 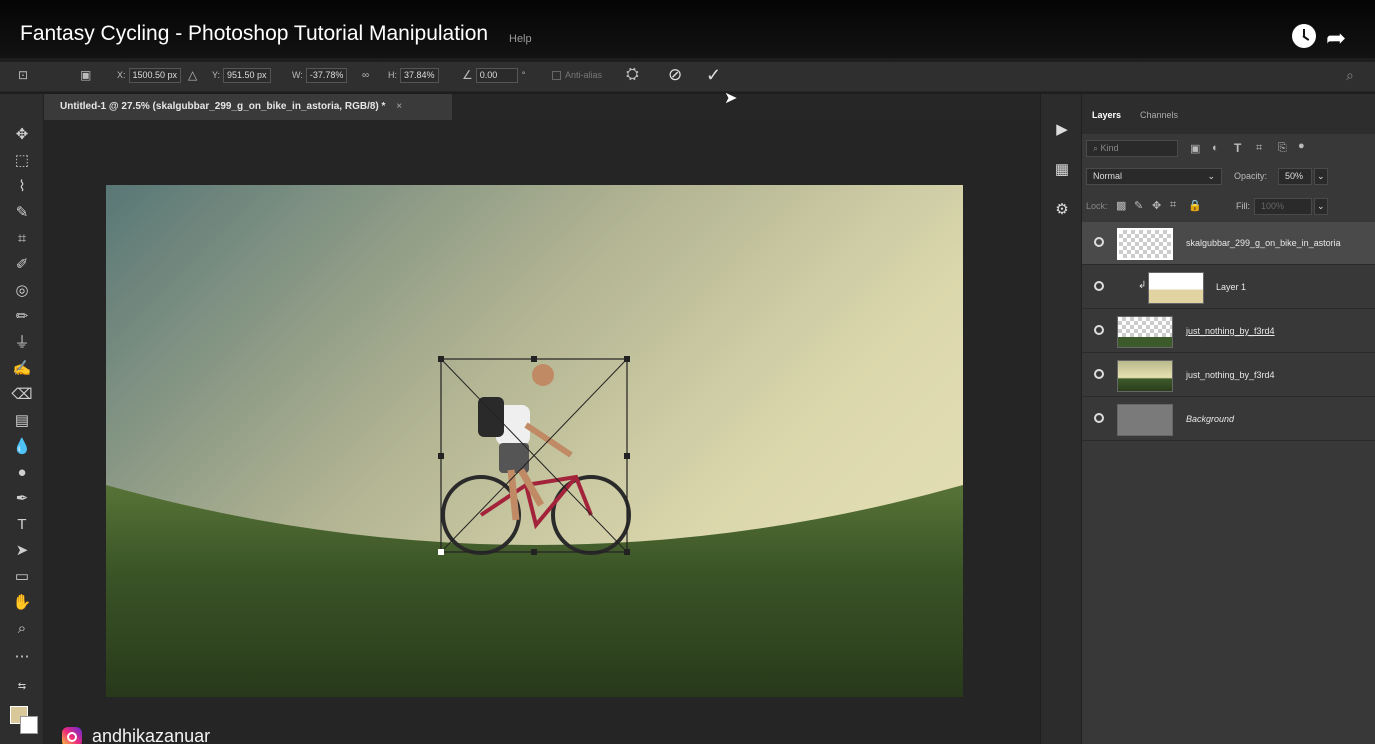 I want to click on layer-name: Background, so click(x=1210, y=419).